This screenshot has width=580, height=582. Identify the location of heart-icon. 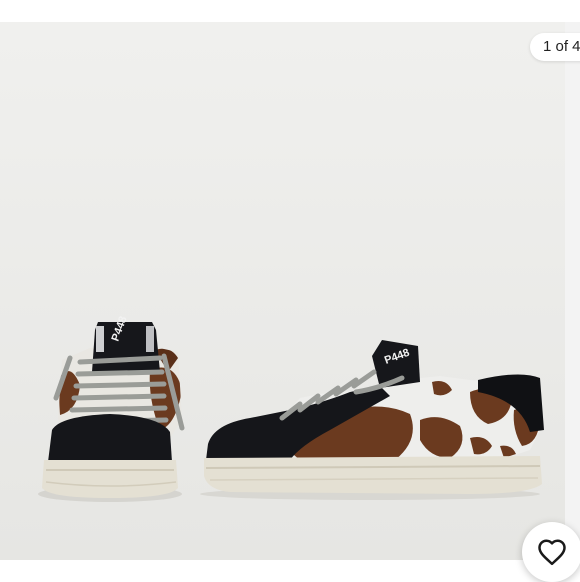
(552, 552).